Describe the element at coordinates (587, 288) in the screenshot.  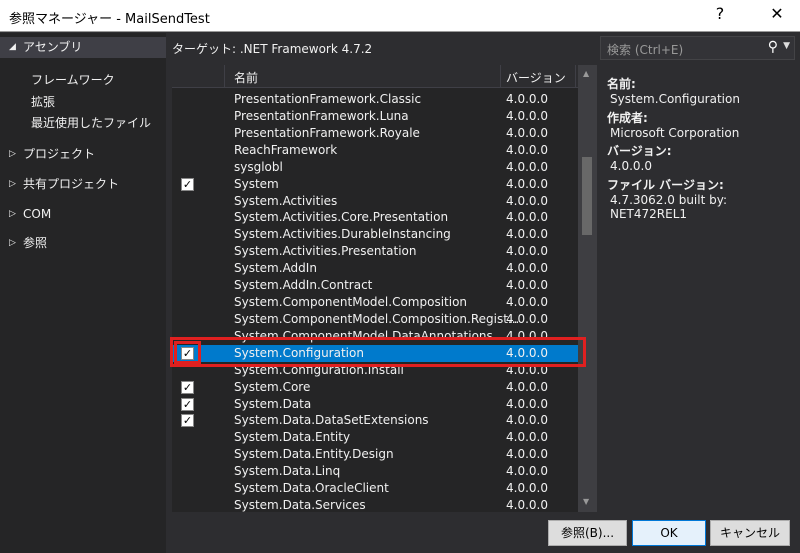
I see `scrollbar: ▲ ▼` at that location.